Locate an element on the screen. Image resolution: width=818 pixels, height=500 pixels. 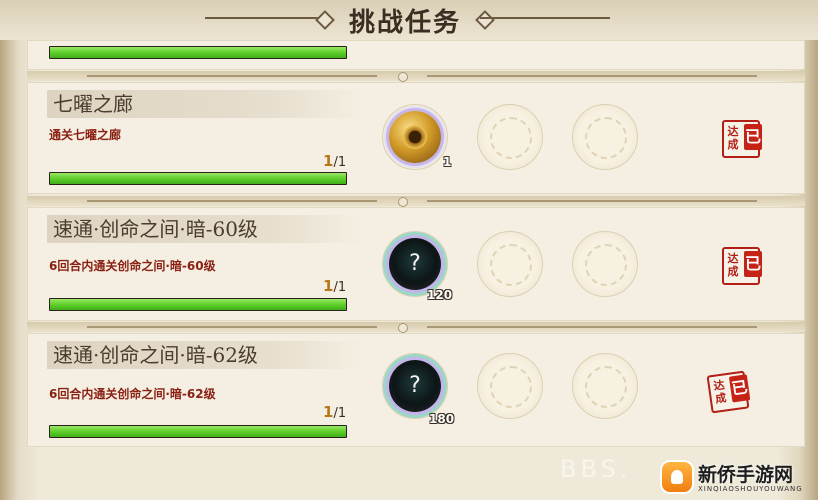
task-row-partial is located at coordinates (416, 55).